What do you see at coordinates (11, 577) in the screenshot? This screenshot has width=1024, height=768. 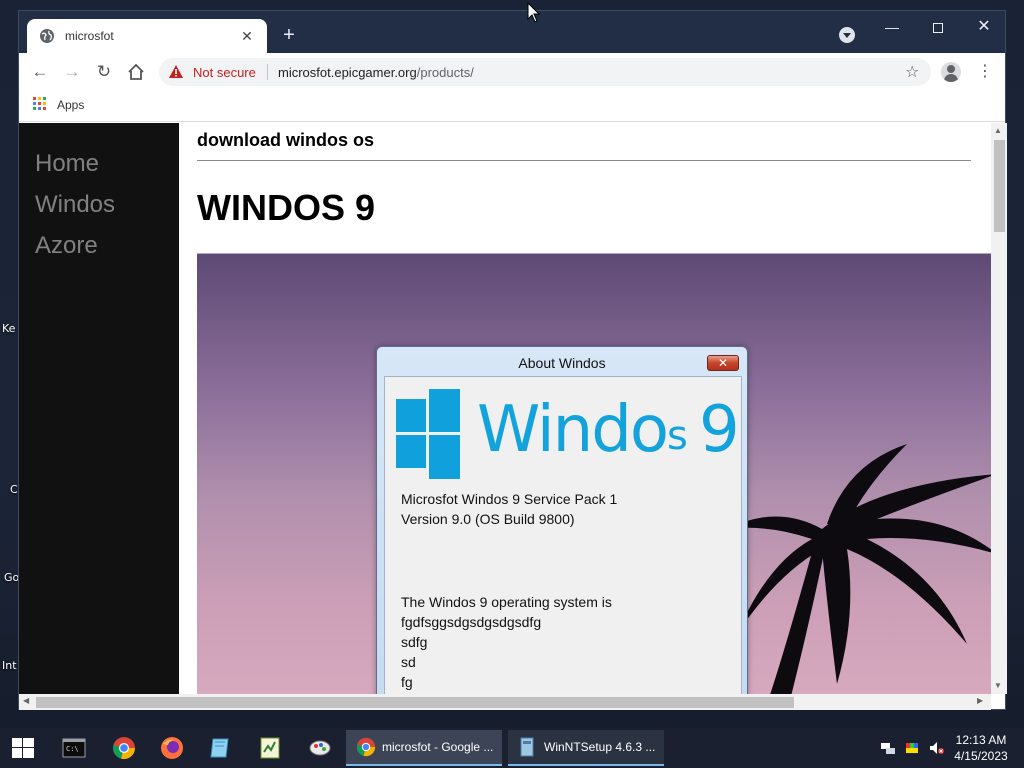 I see `desktop-icon-label: Go` at bounding box center [11, 577].